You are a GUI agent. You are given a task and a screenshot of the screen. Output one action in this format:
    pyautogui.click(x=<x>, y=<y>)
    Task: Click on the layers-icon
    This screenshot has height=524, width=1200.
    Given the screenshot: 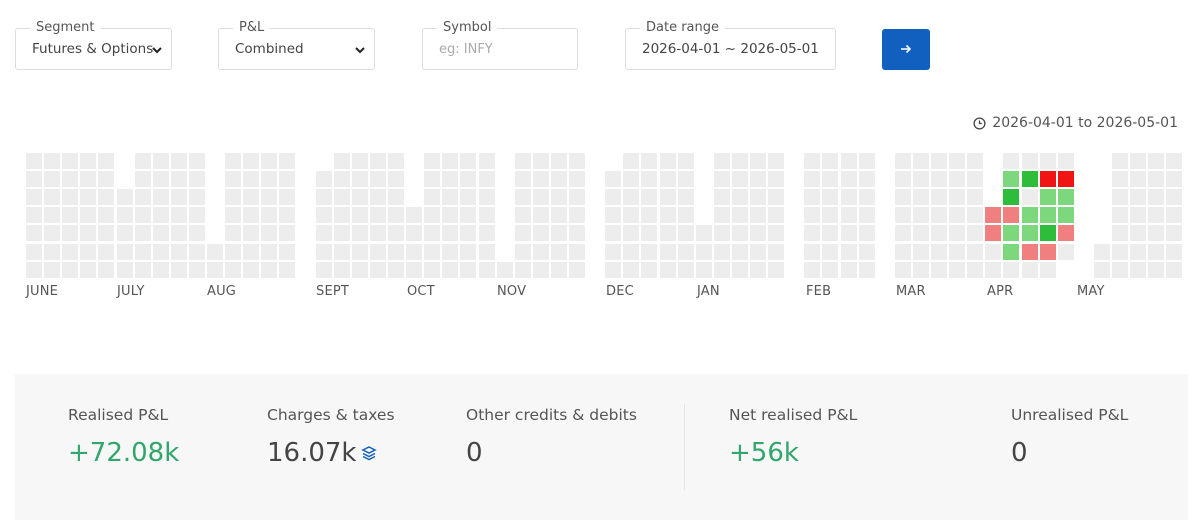 What is the action you would take?
    pyautogui.click(x=368, y=453)
    